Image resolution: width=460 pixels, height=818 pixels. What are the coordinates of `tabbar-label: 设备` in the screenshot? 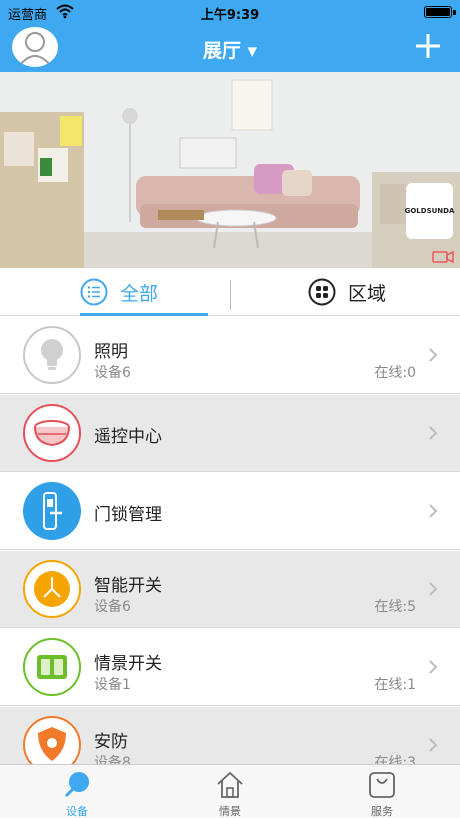 It's located at (77, 811).